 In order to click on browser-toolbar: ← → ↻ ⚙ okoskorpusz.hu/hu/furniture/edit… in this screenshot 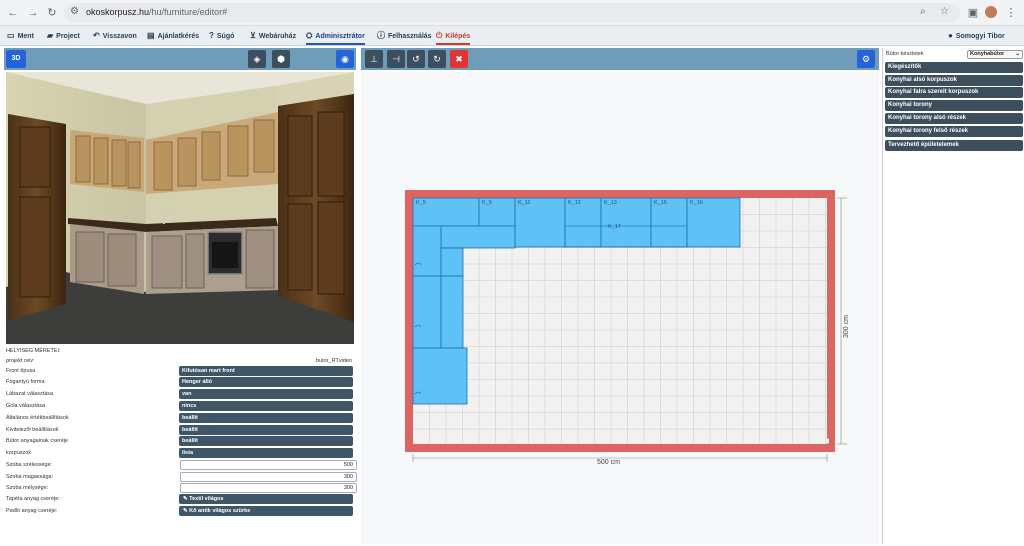, I will do `click(512, 13)`.